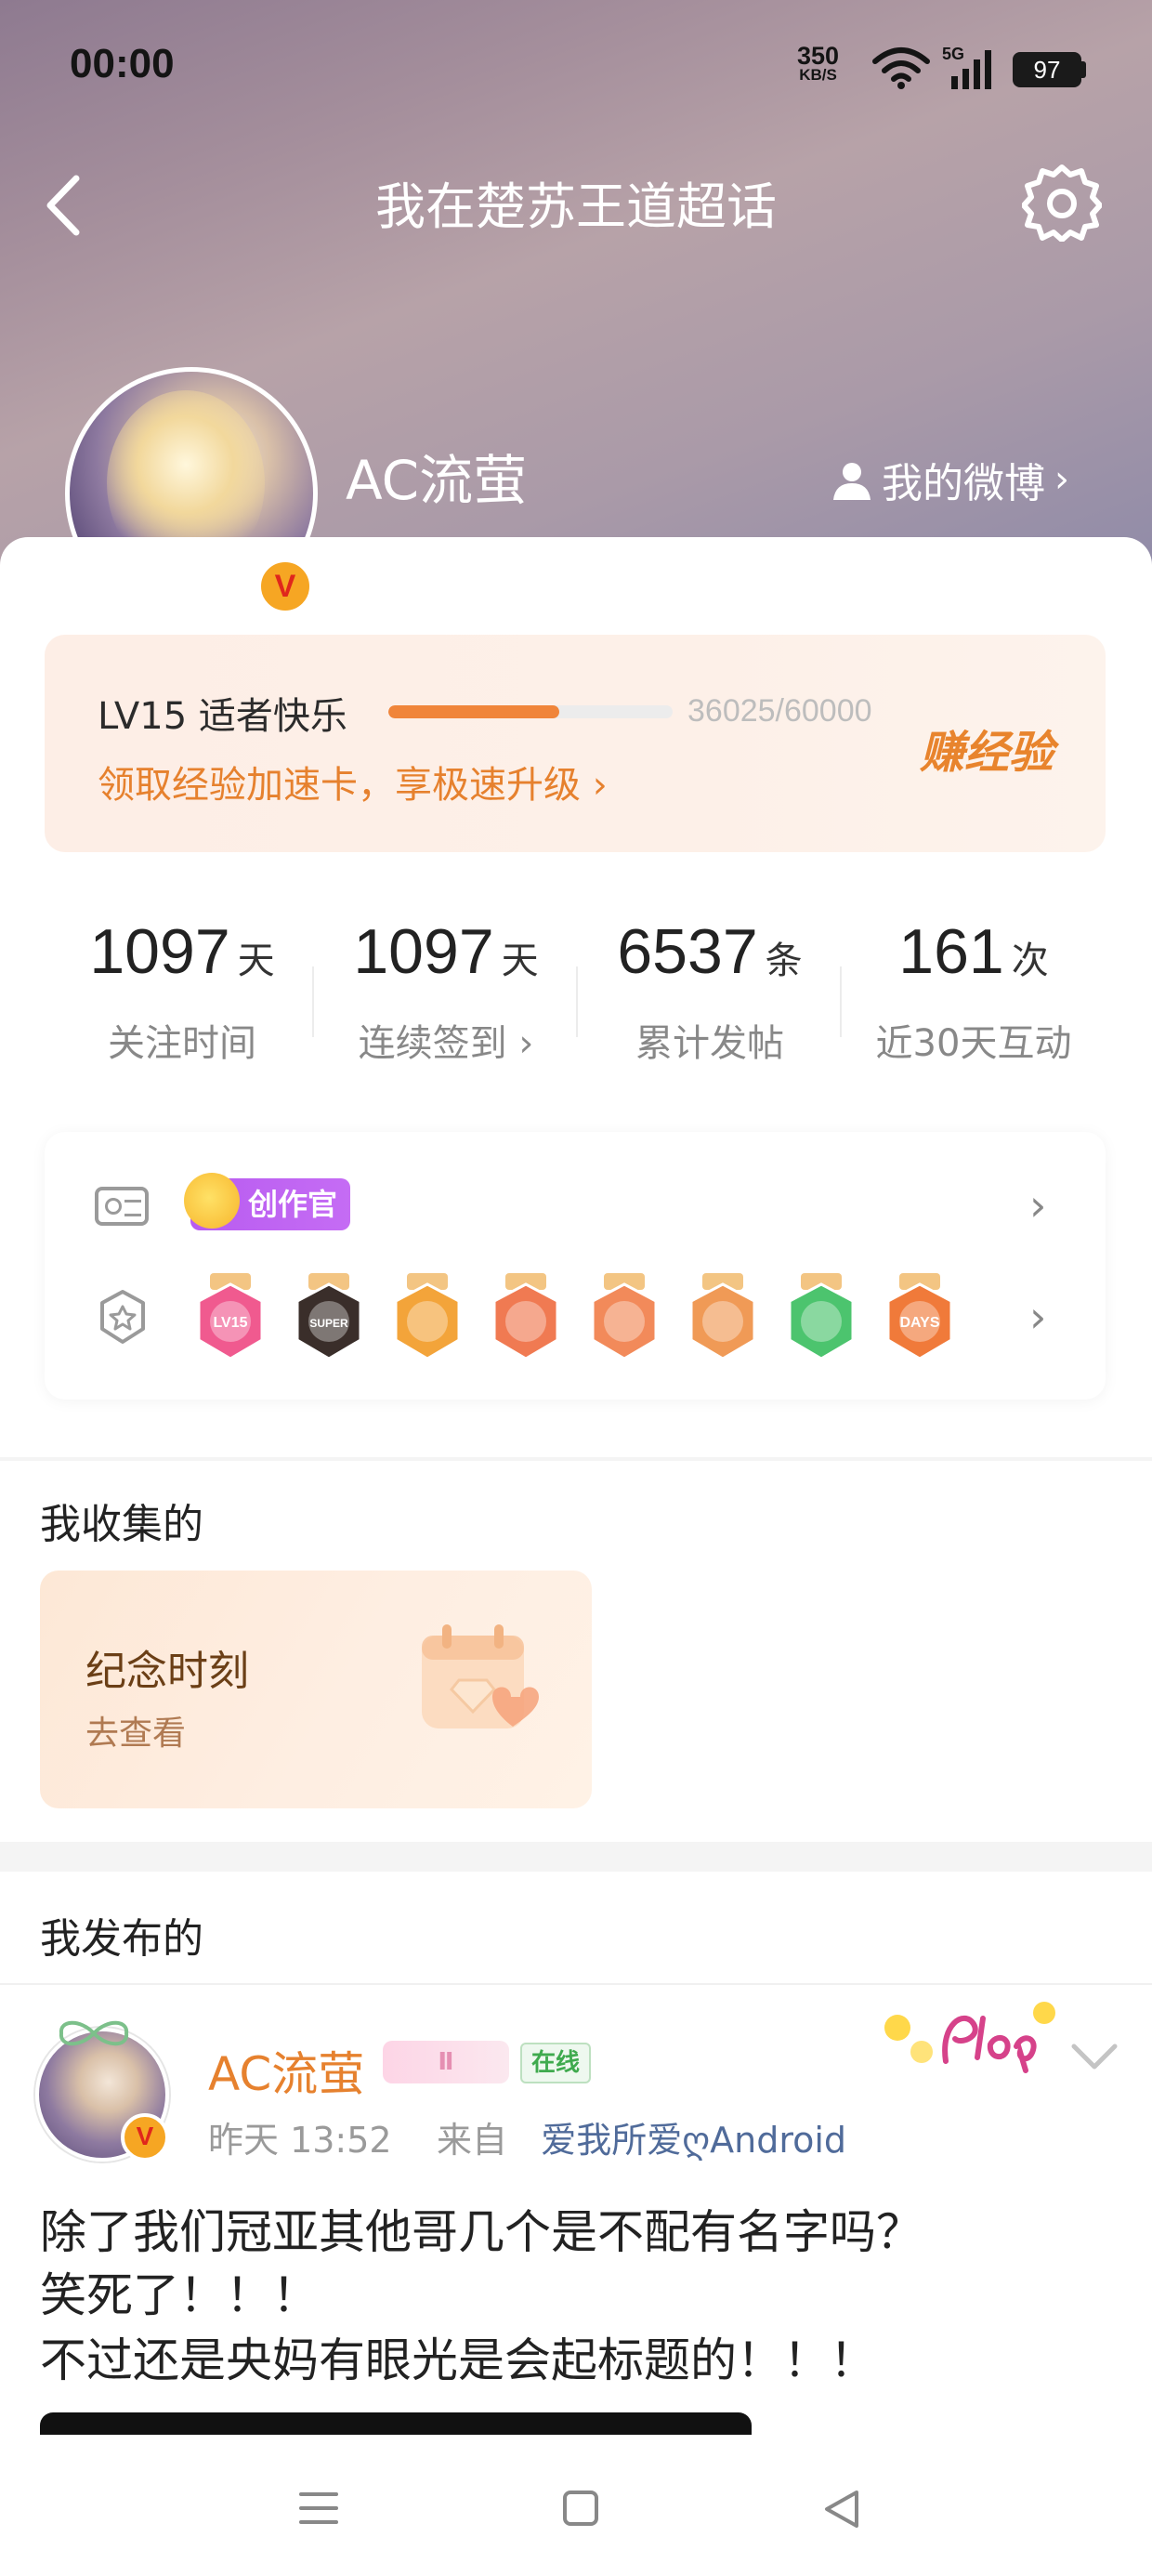 The width and height of the screenshot is (1152, 2576). I want to click on stat-label: 连续签到 ›, so click(446, 1040).